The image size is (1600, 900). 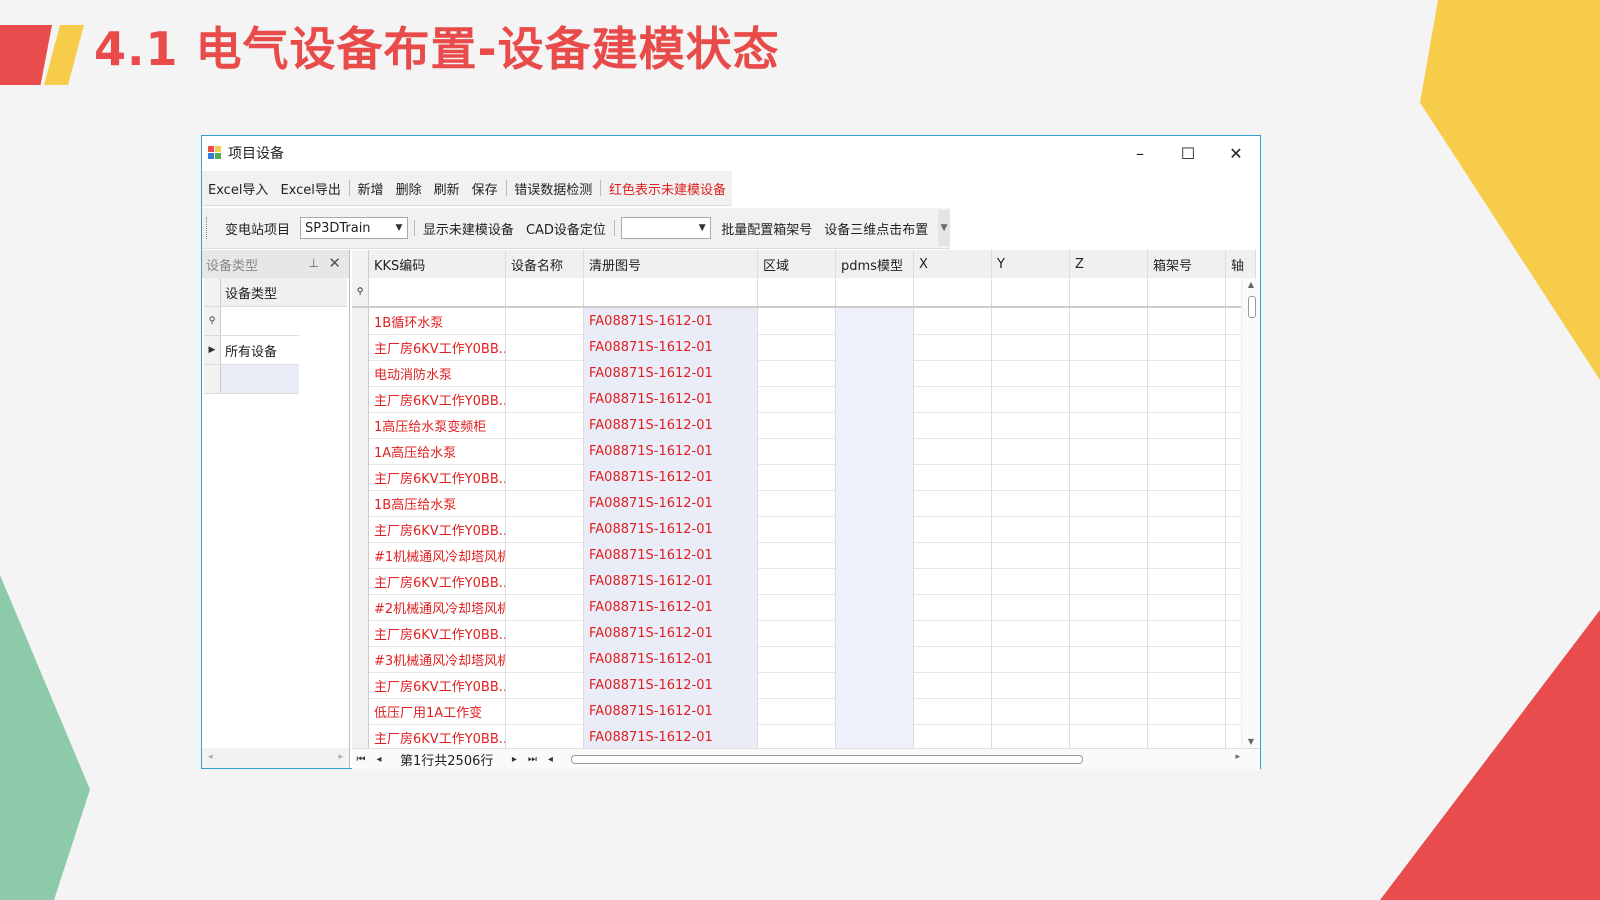 What do you see at coordinates (1109, 264) in the screenshot?
I see `column-header-z: Z` at bounding box center [1109, 264].